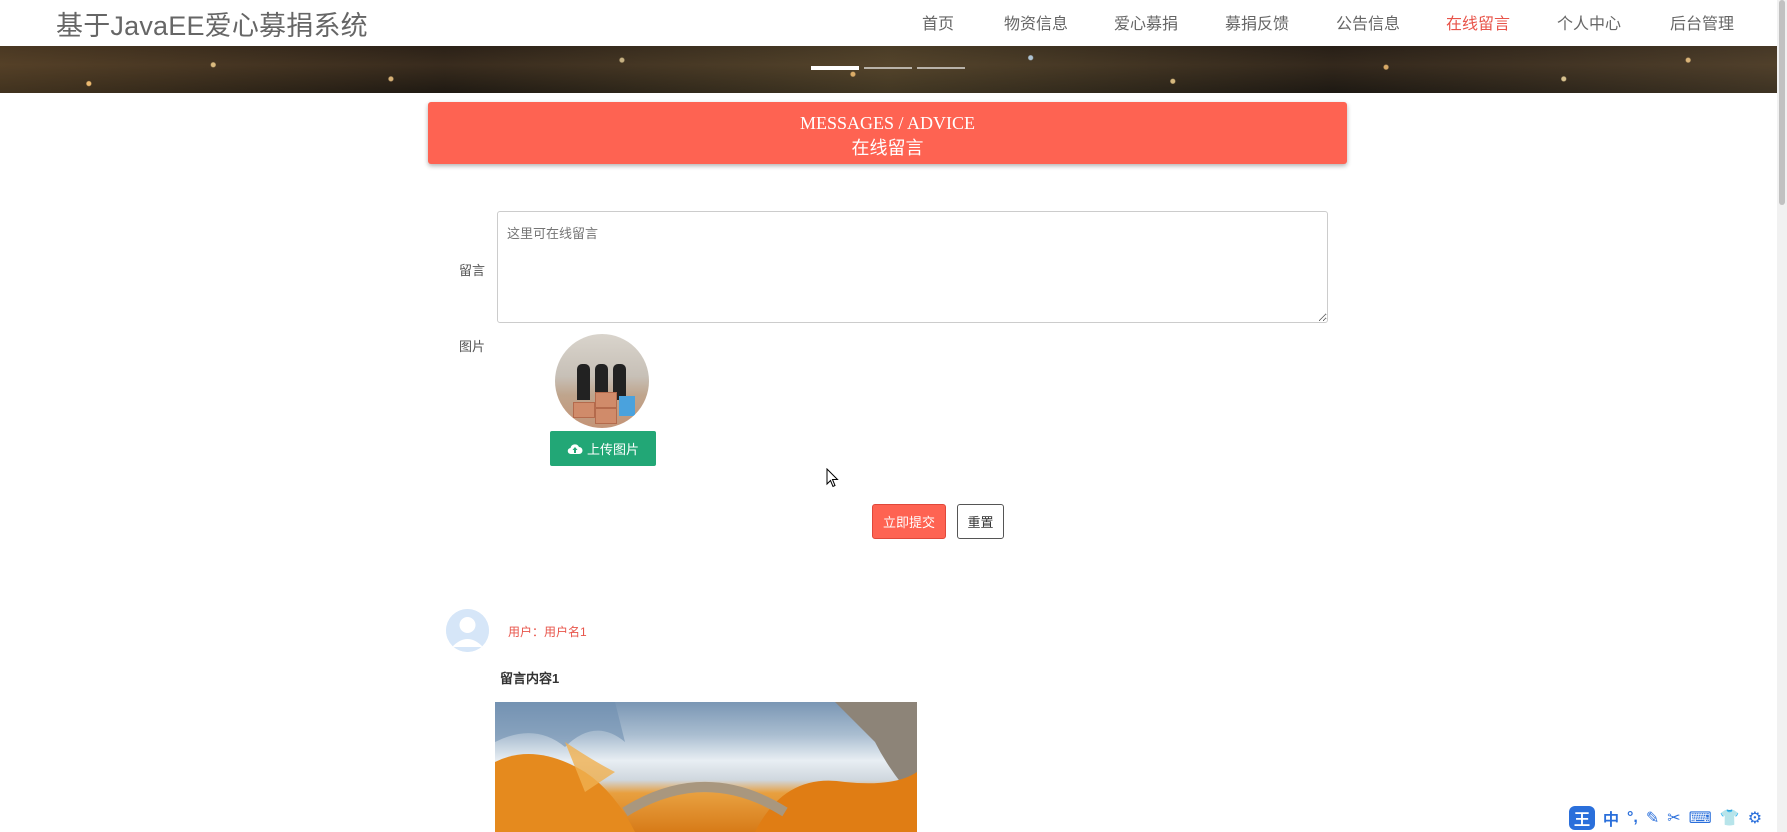 The height and width of the screenshot is (832, 1787). Describe the element at coordinates (1673, 818) in the screenshot. I see `scissors-icon: ✂` at that location.